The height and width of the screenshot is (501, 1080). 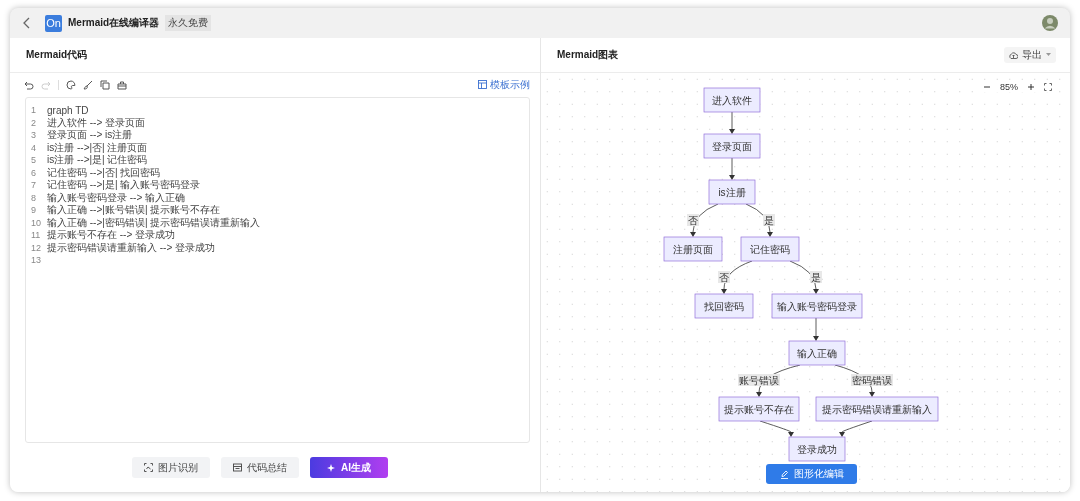 I want to click on line-number: 6, so click(x=34, y=172).